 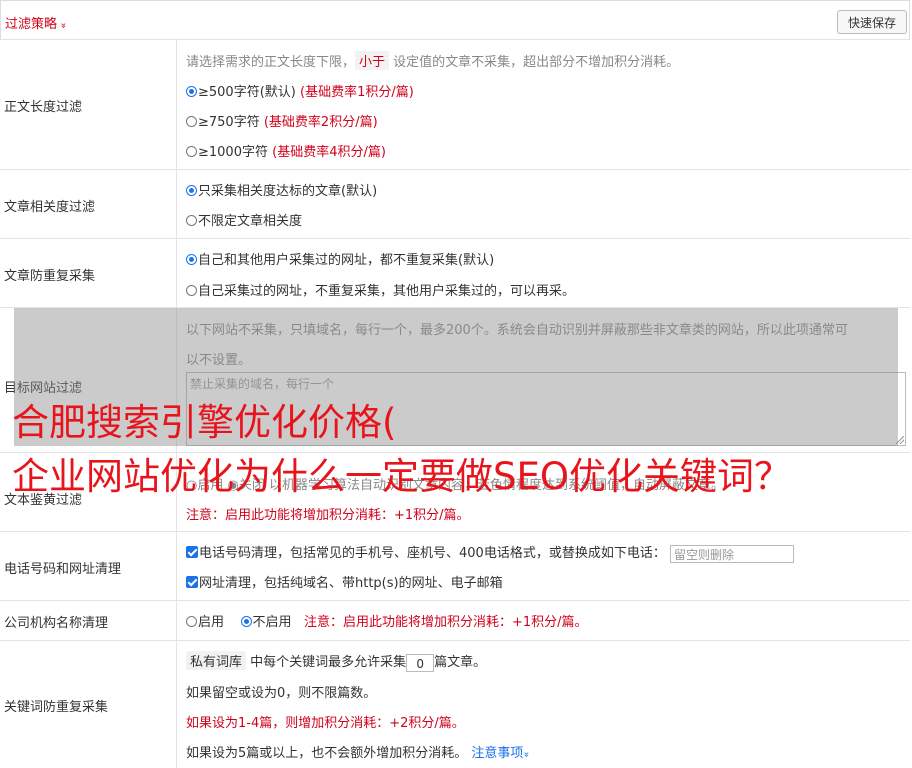 What do you see at coordinates (460, 662) in the screenshot?
I see `keyword-end-text: 篇文章。` at bounding box center [460, 662].